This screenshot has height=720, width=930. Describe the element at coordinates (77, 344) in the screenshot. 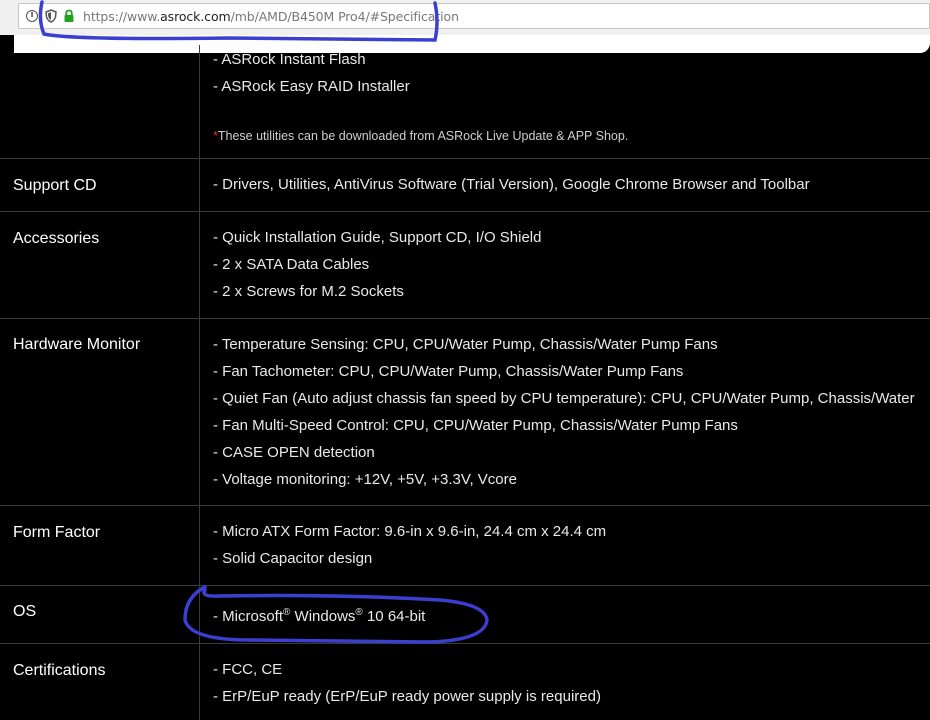

I see `spec-label: Hardware Monitor` at that location.